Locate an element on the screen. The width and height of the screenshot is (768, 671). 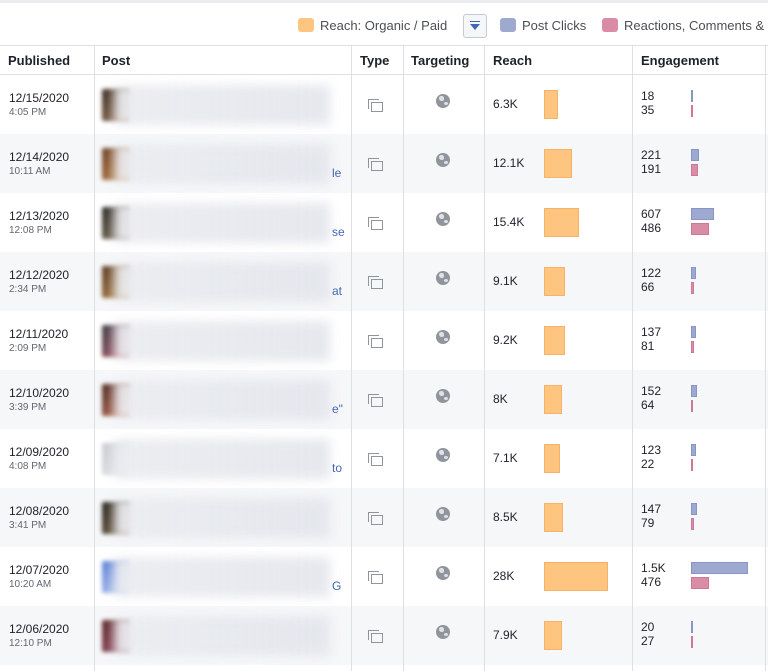
published-date: 12/11/2020 is located at coordinates (39, 334).